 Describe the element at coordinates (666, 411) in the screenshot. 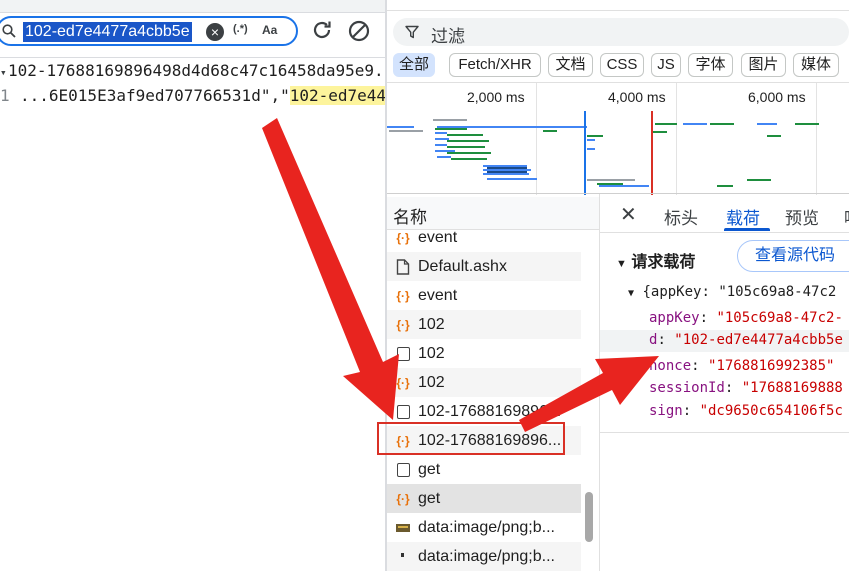

I see `field-key: sign` at that location.